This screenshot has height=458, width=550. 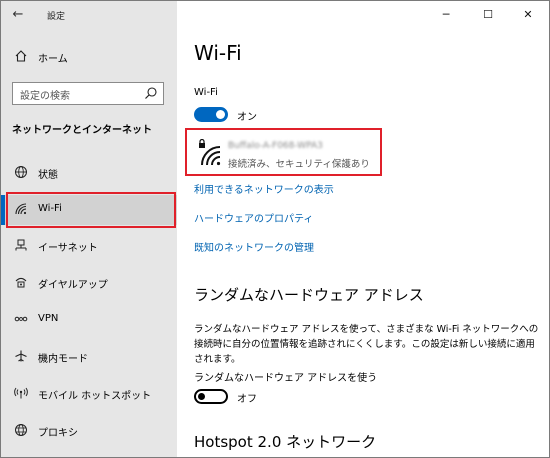 What do you see at coordinates (18, 15) in the screenshot?
I see `back-arrow-icon: ←` at bounding box center [18, 15].